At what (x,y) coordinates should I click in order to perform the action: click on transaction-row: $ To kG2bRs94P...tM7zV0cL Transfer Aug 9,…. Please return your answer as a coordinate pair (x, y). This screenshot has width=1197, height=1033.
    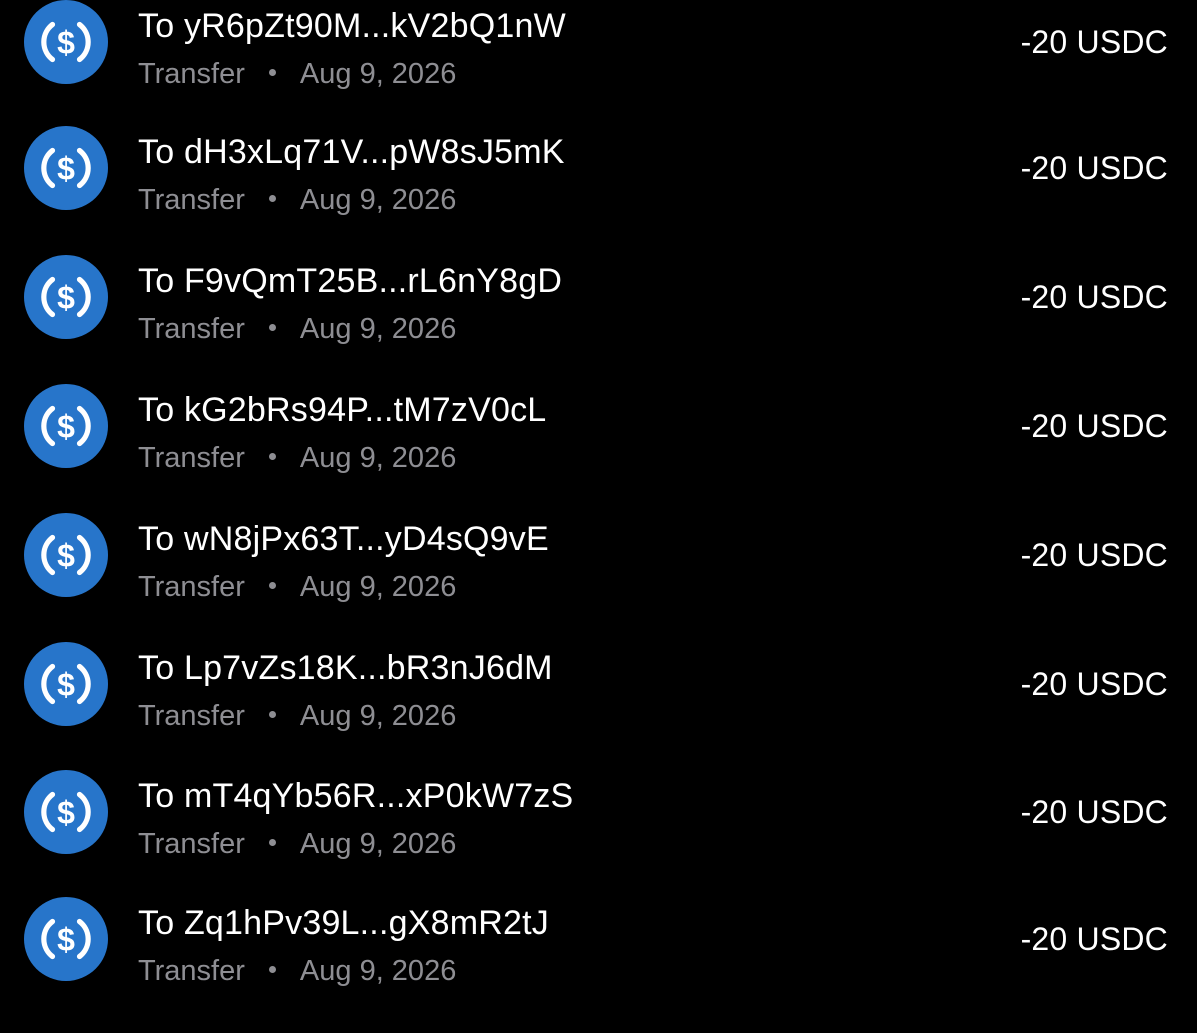
    Looking at the image, I should click on (598, 439).